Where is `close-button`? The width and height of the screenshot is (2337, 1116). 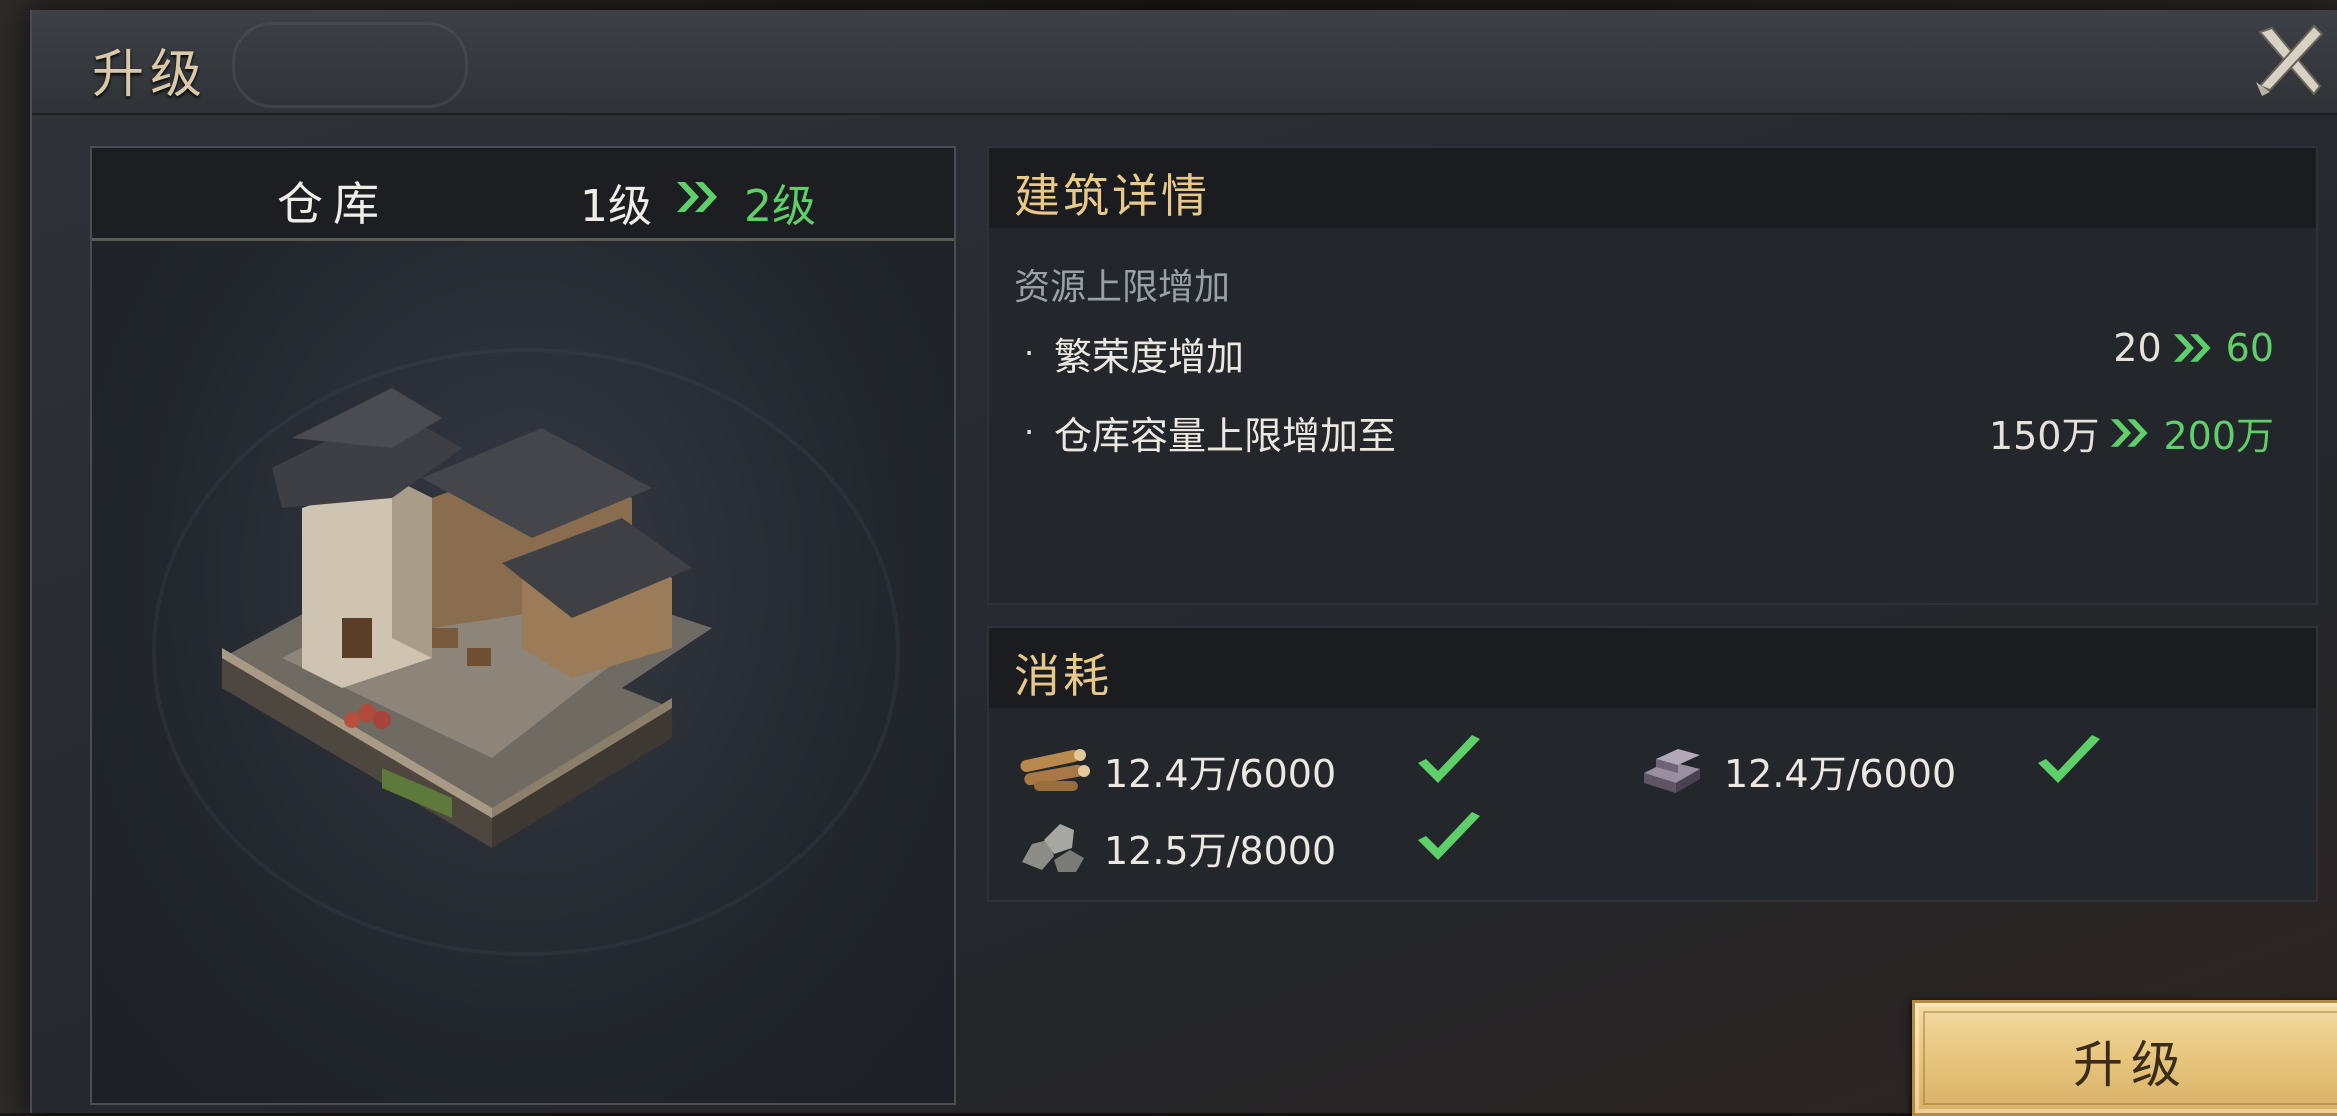 close-button is located at coordinates (2290, 60).